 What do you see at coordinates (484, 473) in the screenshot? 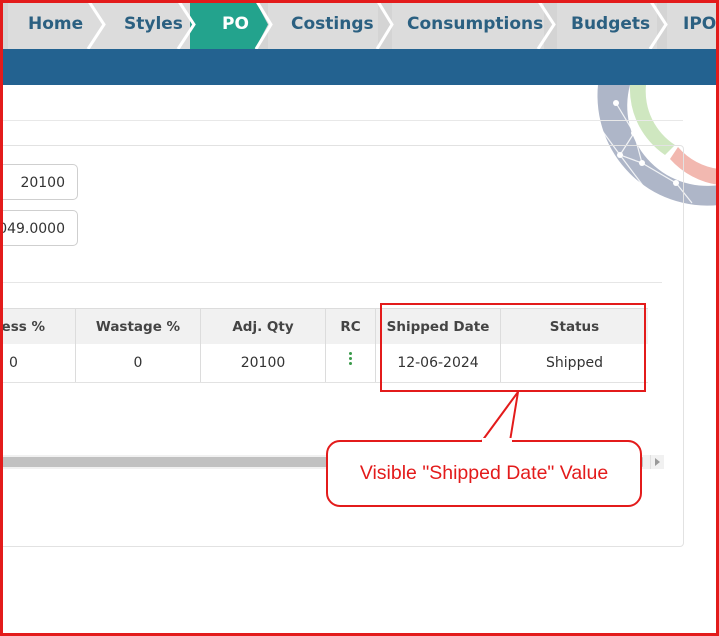
I see `annotation-callout: Visible "Shipped Date" Value` at bounding box center [484, 473].